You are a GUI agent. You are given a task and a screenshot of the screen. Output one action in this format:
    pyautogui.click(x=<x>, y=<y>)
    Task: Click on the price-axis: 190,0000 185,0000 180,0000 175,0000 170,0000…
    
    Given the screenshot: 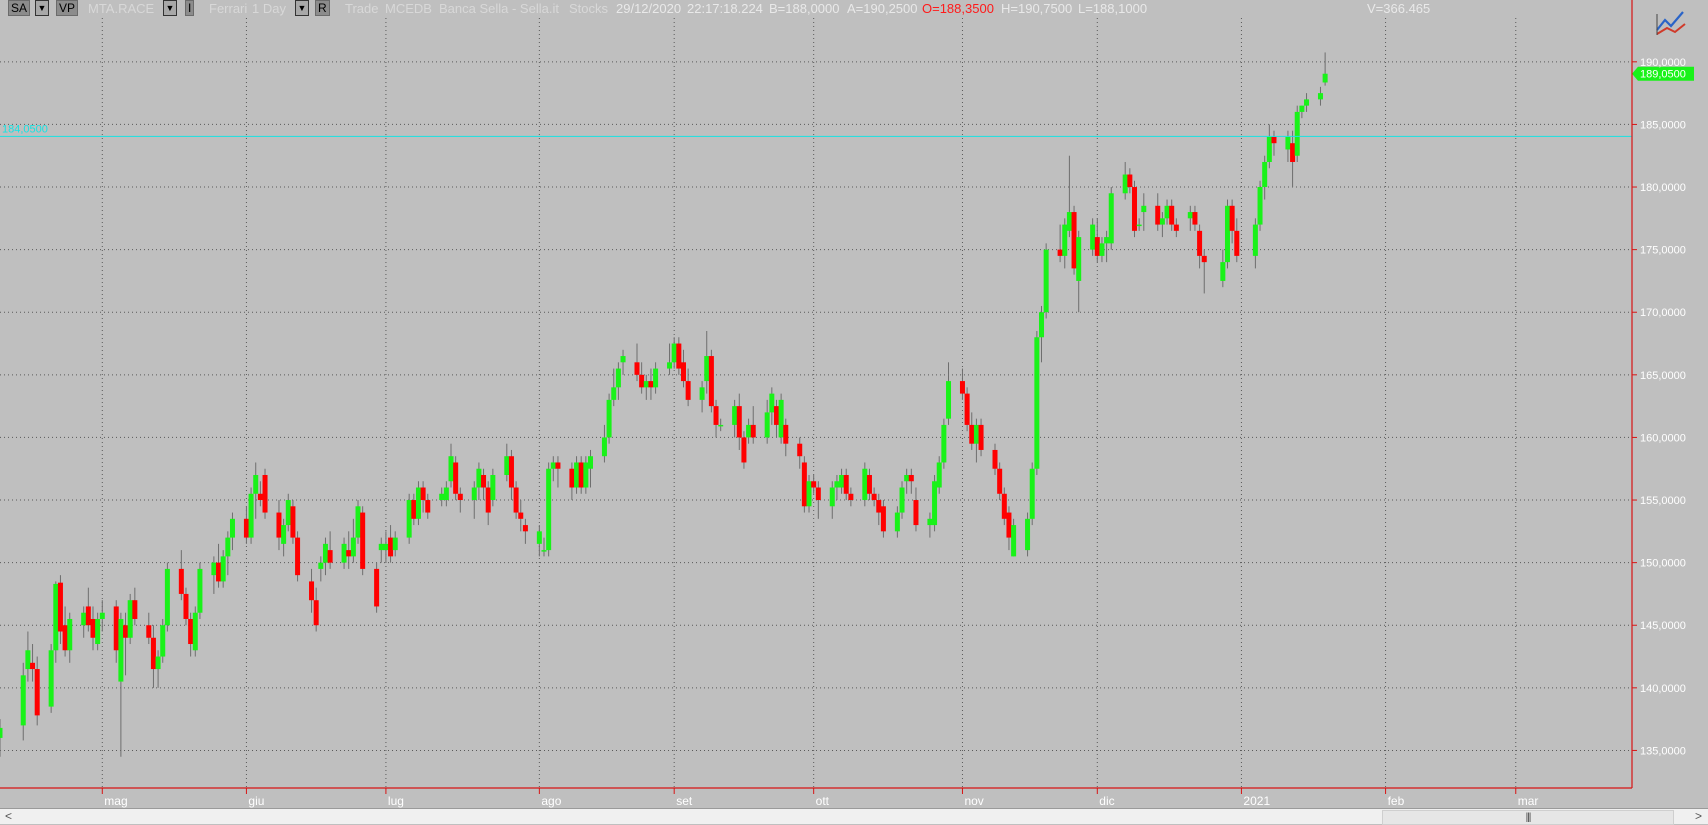 What is the action you would take?
    pyautogui.click(x=1658, y=394)
    